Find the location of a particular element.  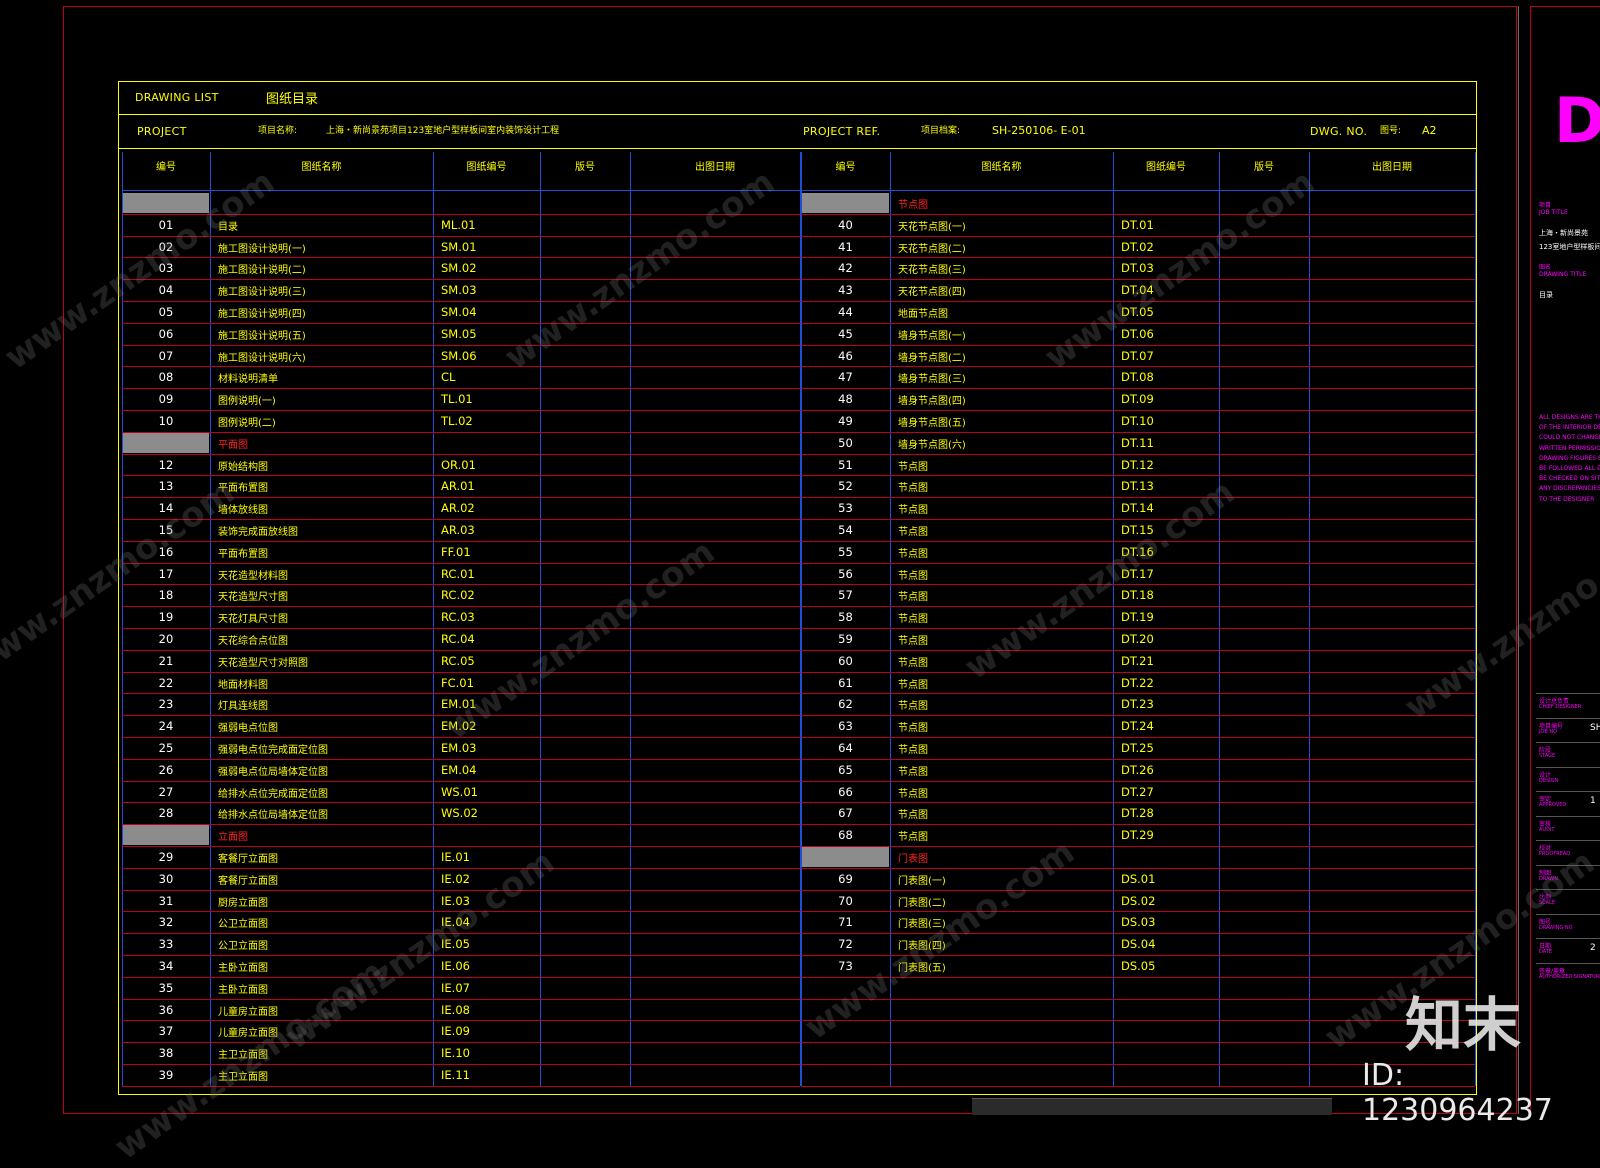

row-name: 强弱电点位局墙体定位图 is located at coordinates (273, 772).